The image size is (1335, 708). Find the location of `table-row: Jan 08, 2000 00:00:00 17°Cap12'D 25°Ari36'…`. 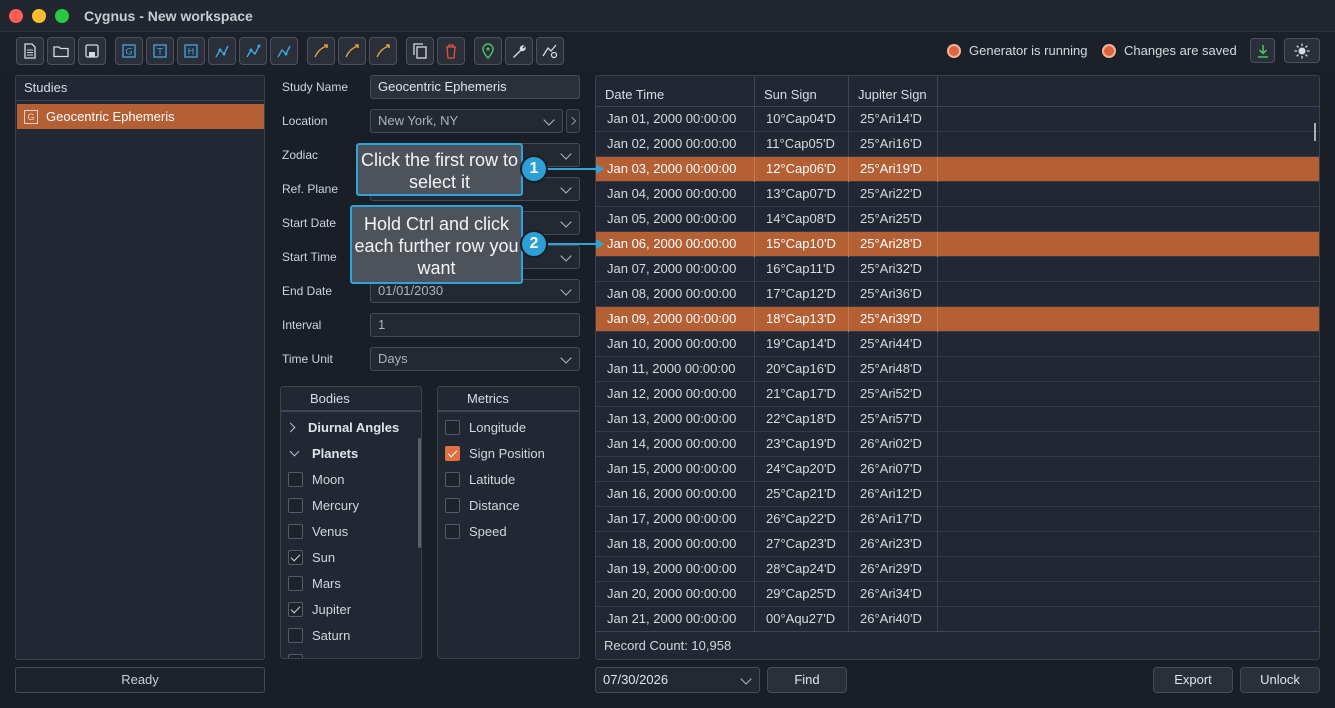

table-row: Jan 08, 2000 00:00:00 17°Cap12'D 25°Ari36'… is located at coordinates (957, 294).